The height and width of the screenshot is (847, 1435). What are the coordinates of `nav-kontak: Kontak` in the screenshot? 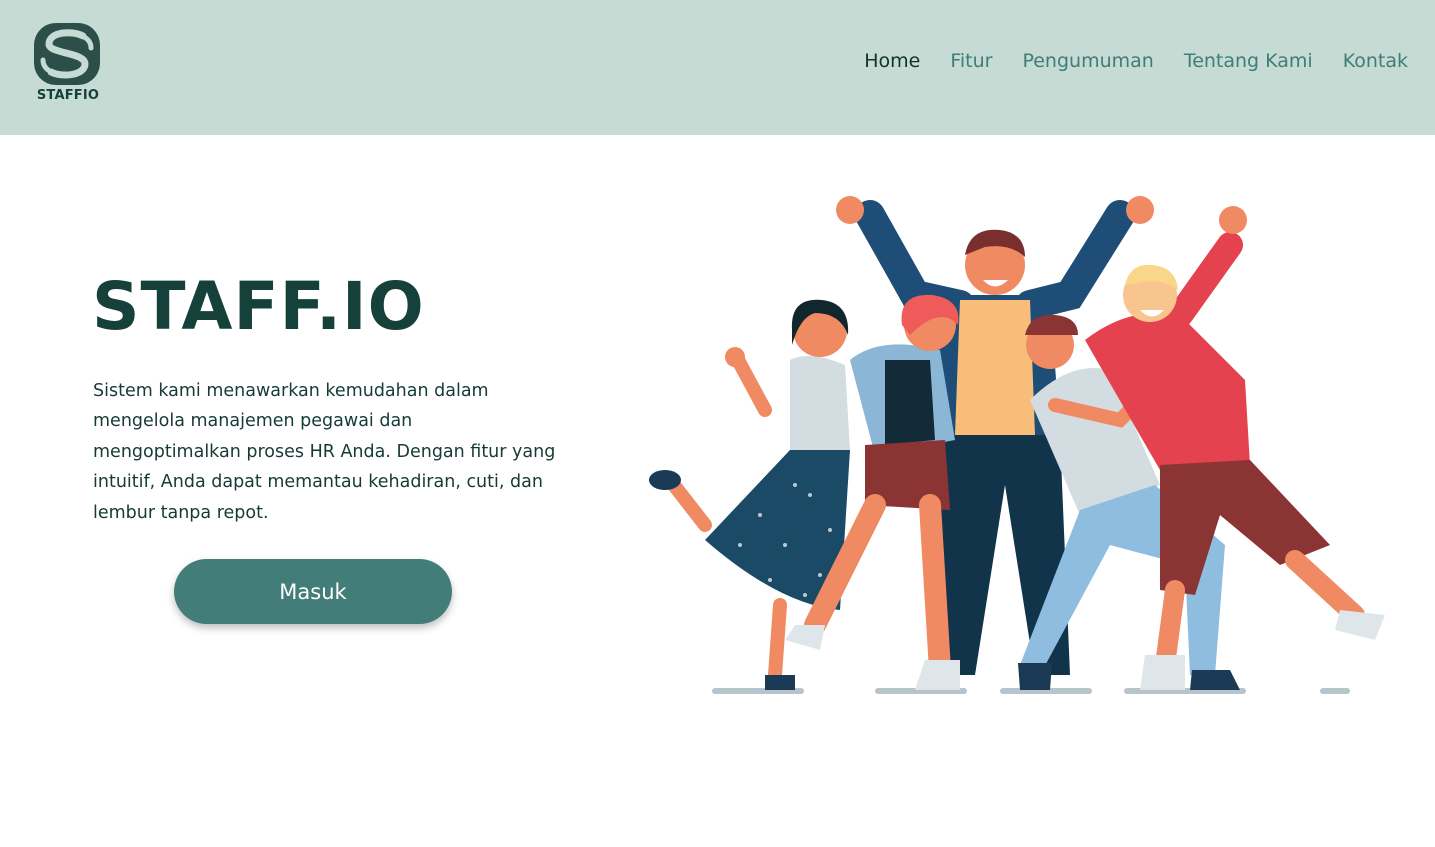 It's located at (1375, 61).